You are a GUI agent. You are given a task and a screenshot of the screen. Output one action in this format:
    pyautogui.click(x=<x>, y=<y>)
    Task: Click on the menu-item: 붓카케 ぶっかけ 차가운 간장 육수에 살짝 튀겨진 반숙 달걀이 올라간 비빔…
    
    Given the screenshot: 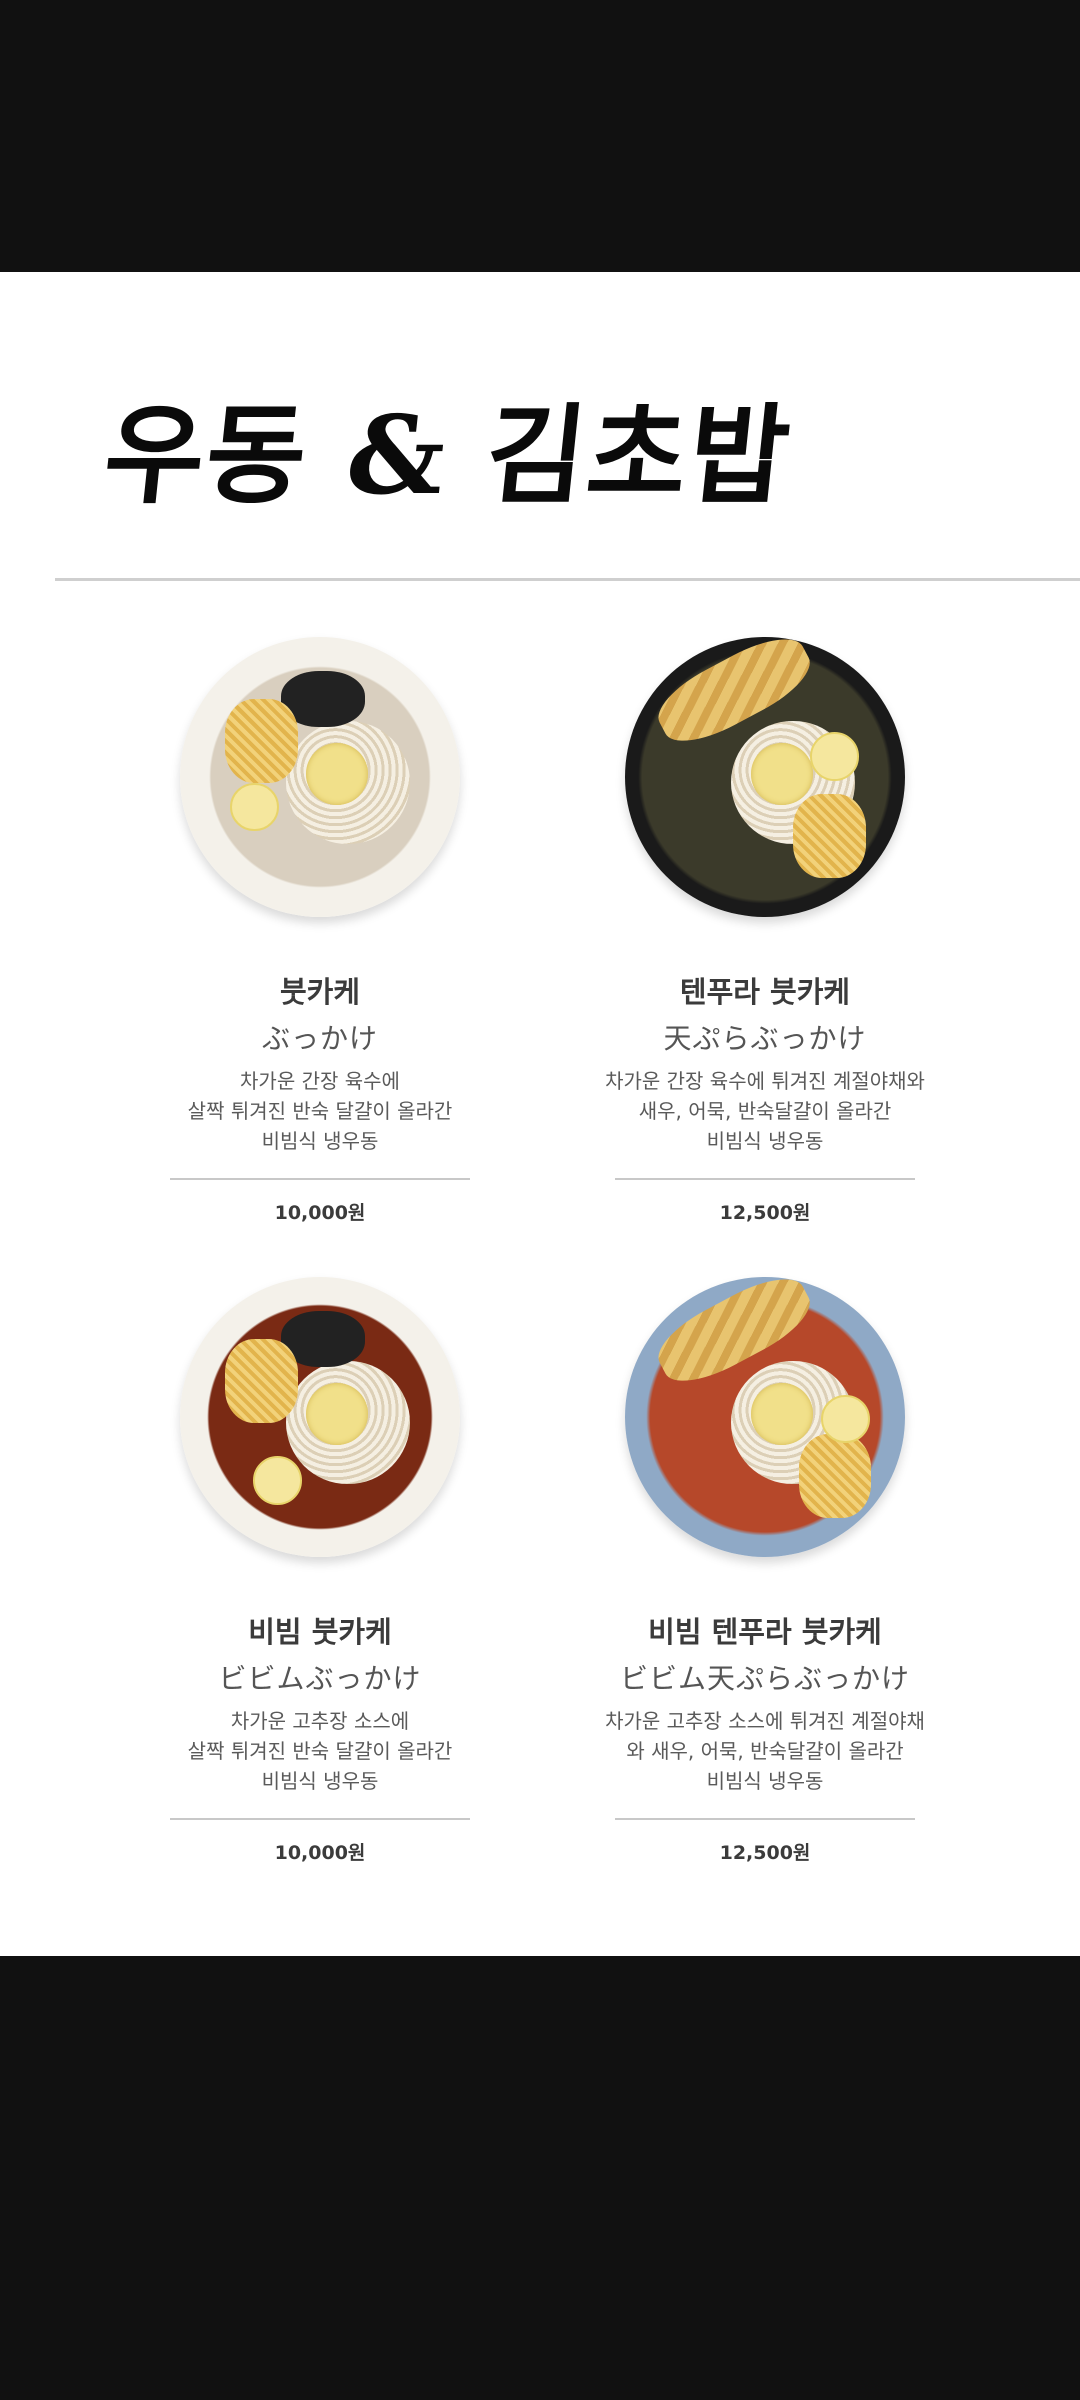 What is the action you would take?
    pyautogui.click(x=320, y=931)
    